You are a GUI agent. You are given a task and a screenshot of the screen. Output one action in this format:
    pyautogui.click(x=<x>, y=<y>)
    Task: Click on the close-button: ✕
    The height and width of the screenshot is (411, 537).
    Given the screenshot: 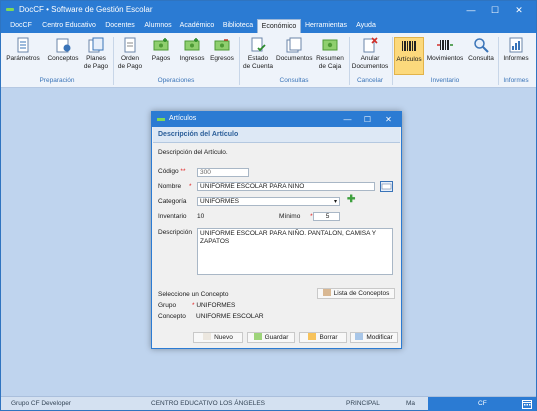 What is the action you would take?
    pyautogui.click(x=519, y=10)
    